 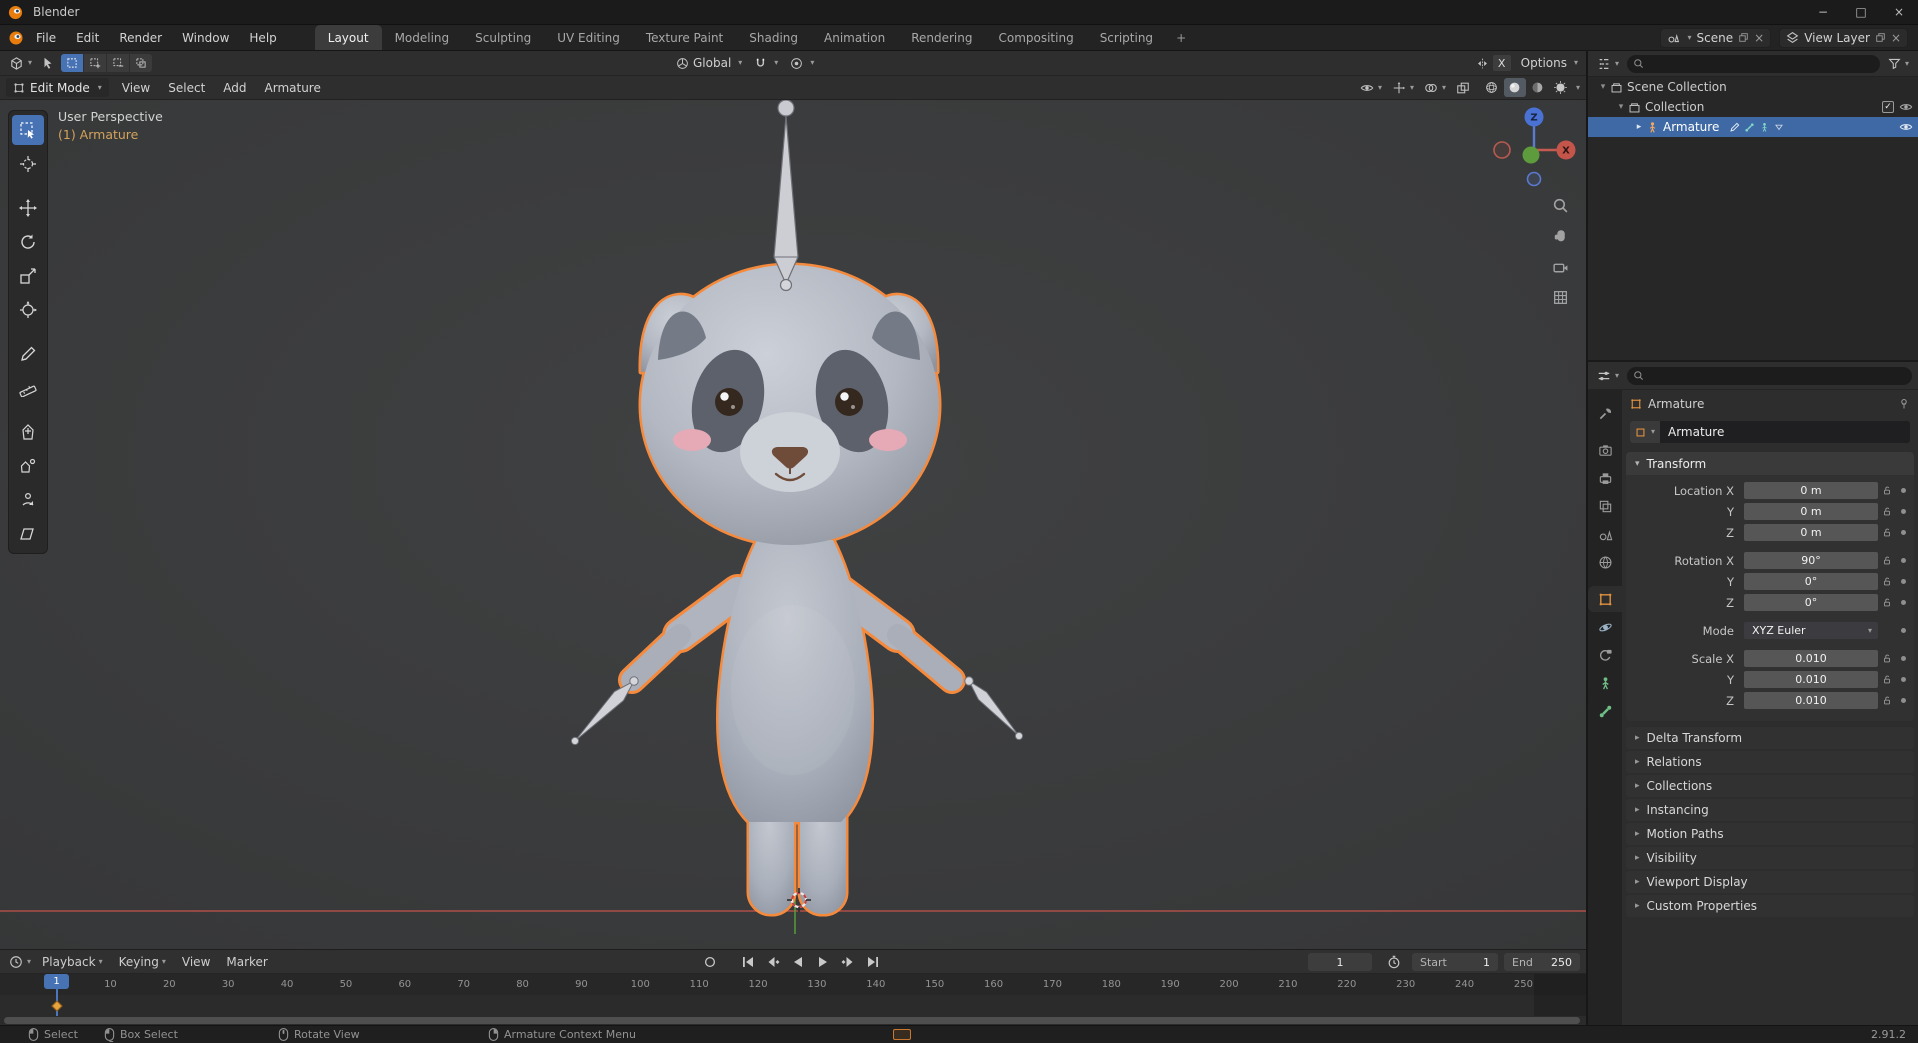 I want to click on pin-button, so click(x=1904, y=404).